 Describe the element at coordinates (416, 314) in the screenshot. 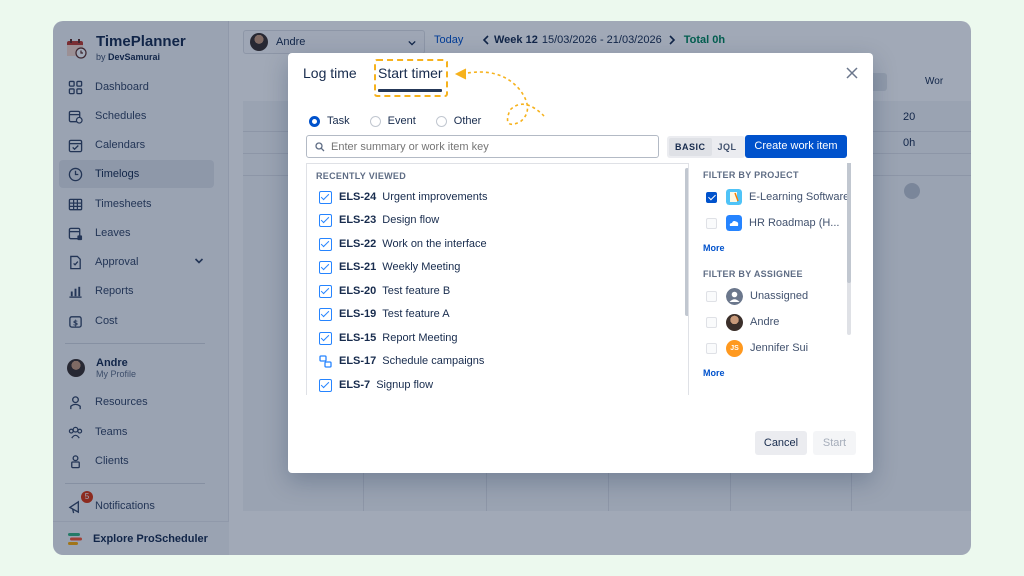

I see `item-title: Test feature A` at that location.